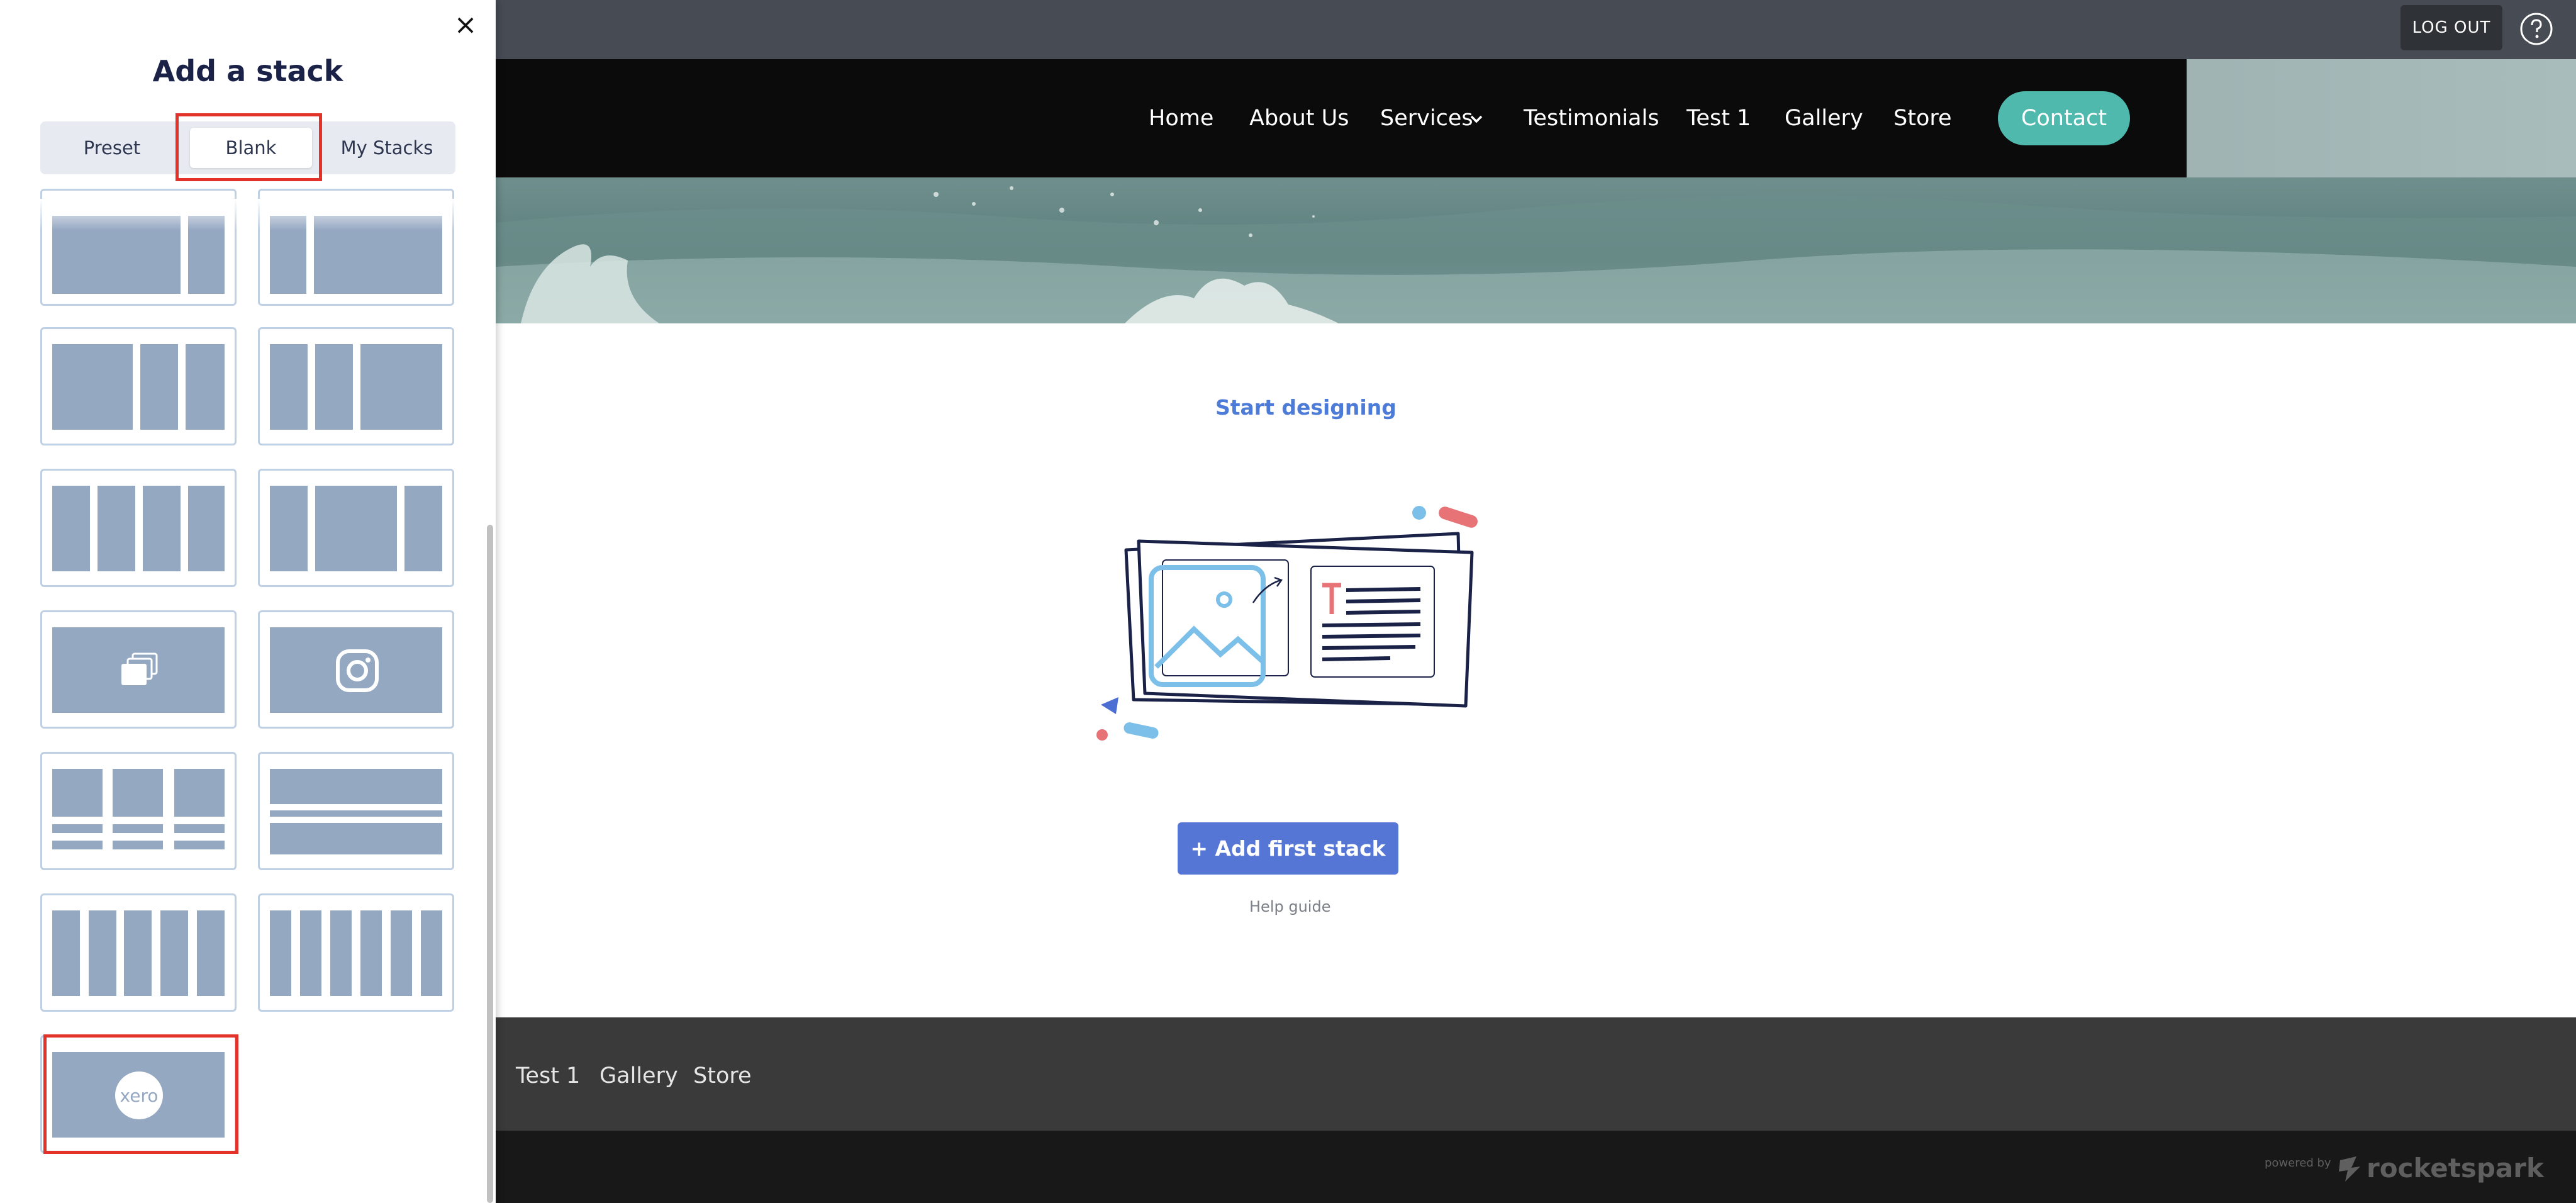 This screenshot has height=1203, width=2576. I want to click on footer-bottom, so click(1536, 1167).